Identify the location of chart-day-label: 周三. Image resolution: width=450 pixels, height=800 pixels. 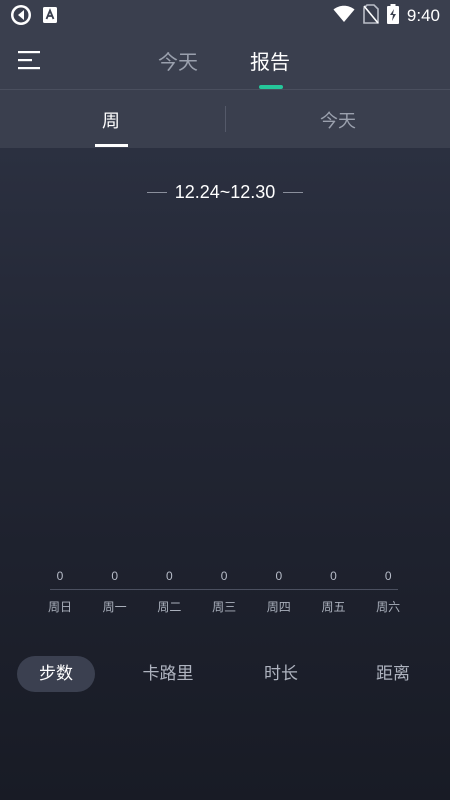
(224, 607).